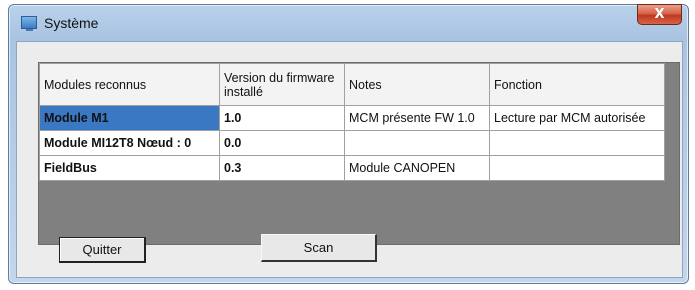 The image size is (695, 290). Describe the element at coordinates (282, 168) in the screenshot. I see `cell-version: 0.3` at that location.